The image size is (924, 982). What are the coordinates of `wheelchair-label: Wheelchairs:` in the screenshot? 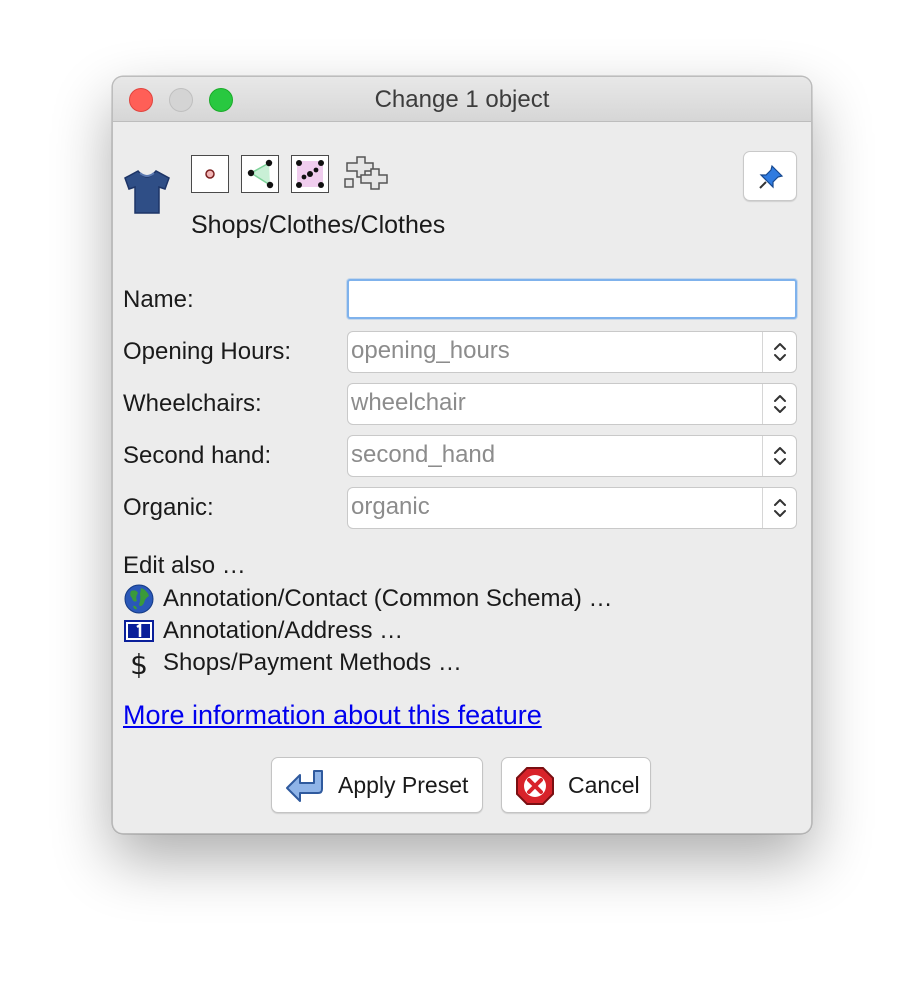 It's located at (192, 403).